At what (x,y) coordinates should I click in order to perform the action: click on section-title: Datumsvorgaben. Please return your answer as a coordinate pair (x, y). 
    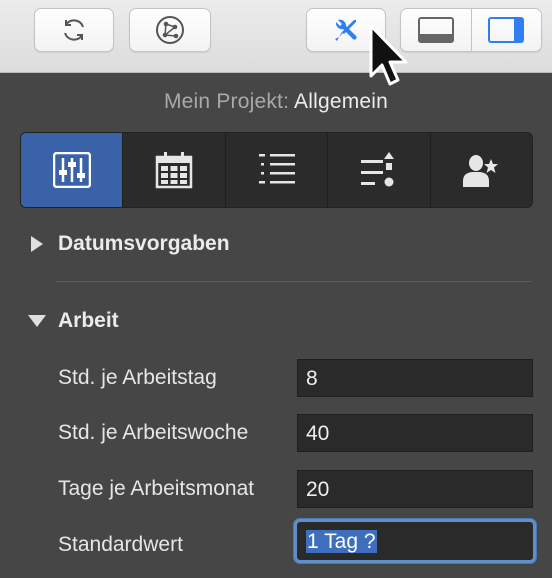
    Looking at the image, I should click on (144, 243).